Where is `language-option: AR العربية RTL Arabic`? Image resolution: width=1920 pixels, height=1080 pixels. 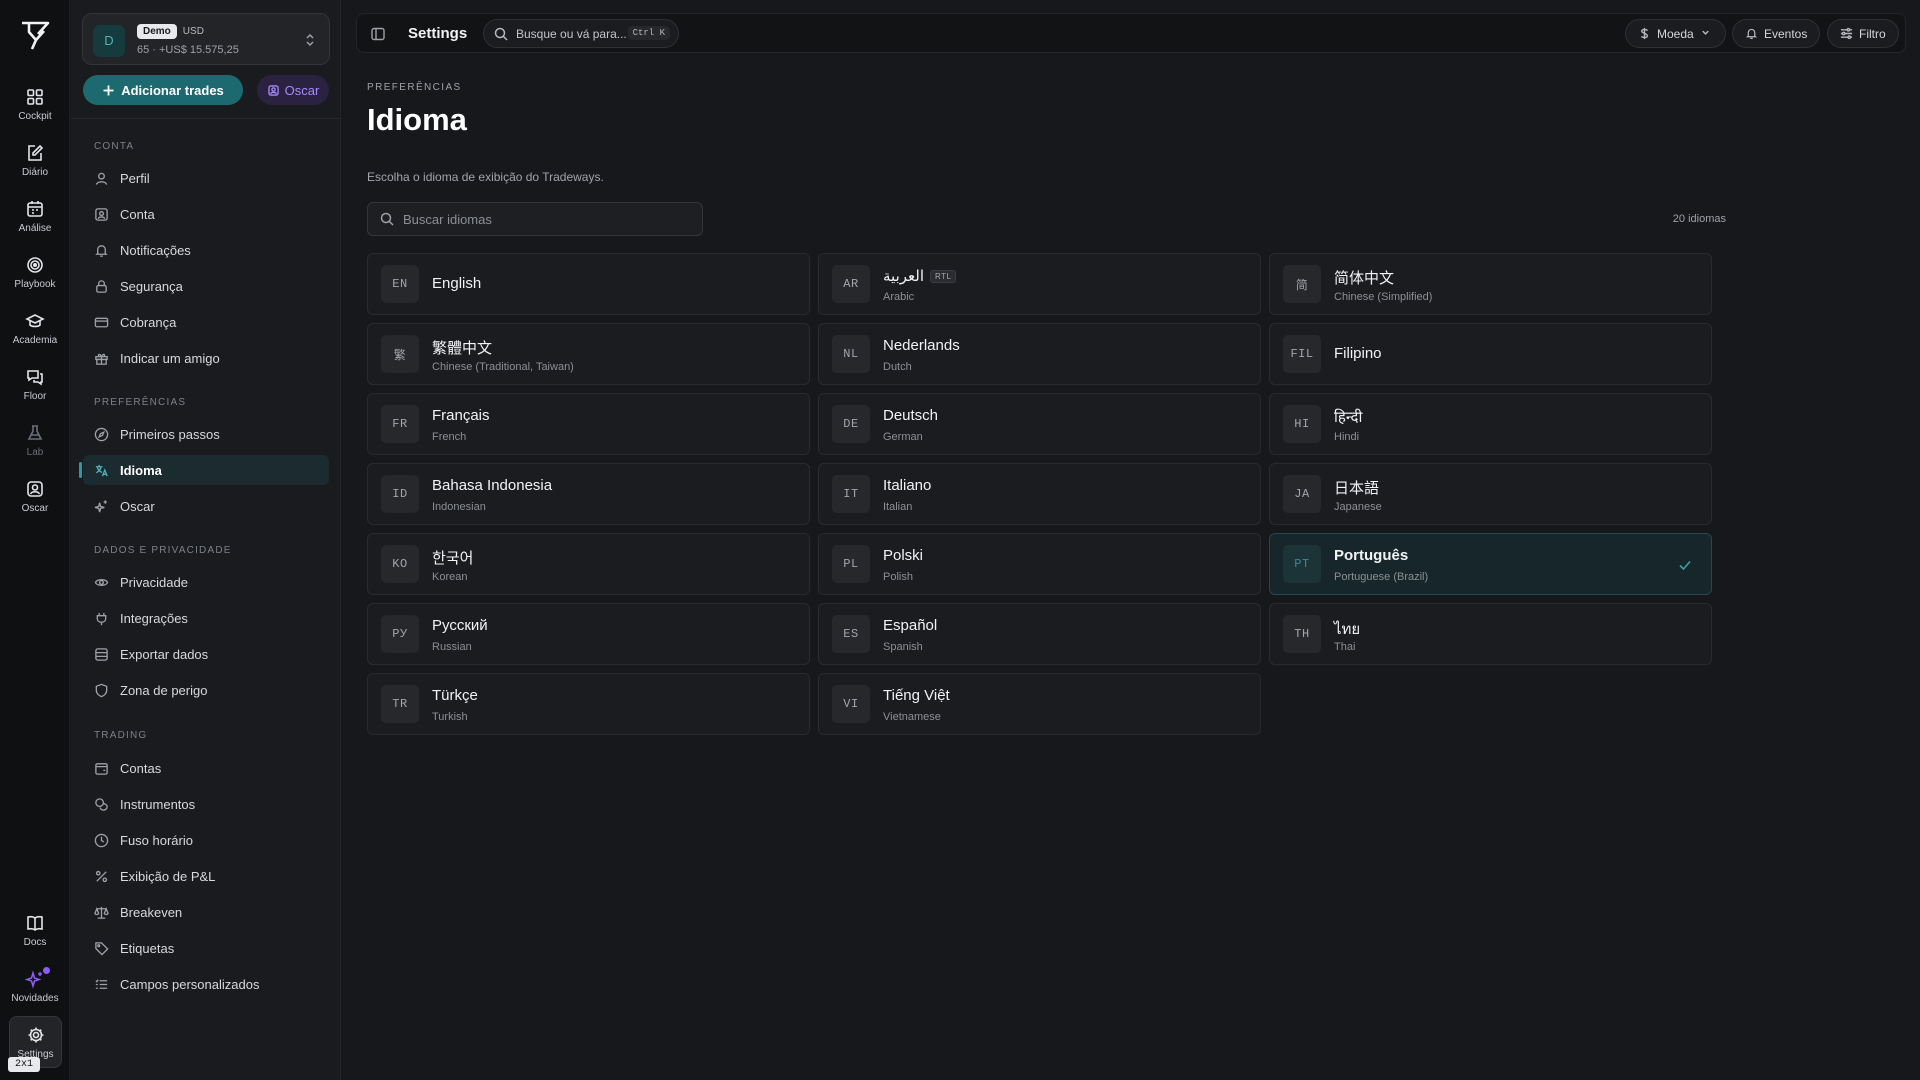 language-option: AR العربية RTL Arabic is located at coordinates (1039, 284).